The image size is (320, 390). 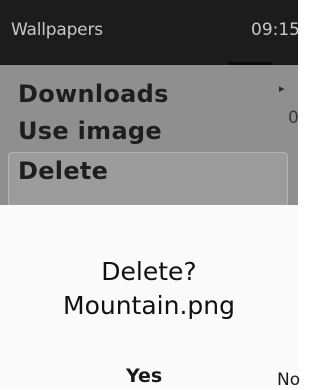 What do you see at coordinates (63, 171) in the screenshot?
I see `menu-item-delete: Delete` at bounding box center [63, 171].